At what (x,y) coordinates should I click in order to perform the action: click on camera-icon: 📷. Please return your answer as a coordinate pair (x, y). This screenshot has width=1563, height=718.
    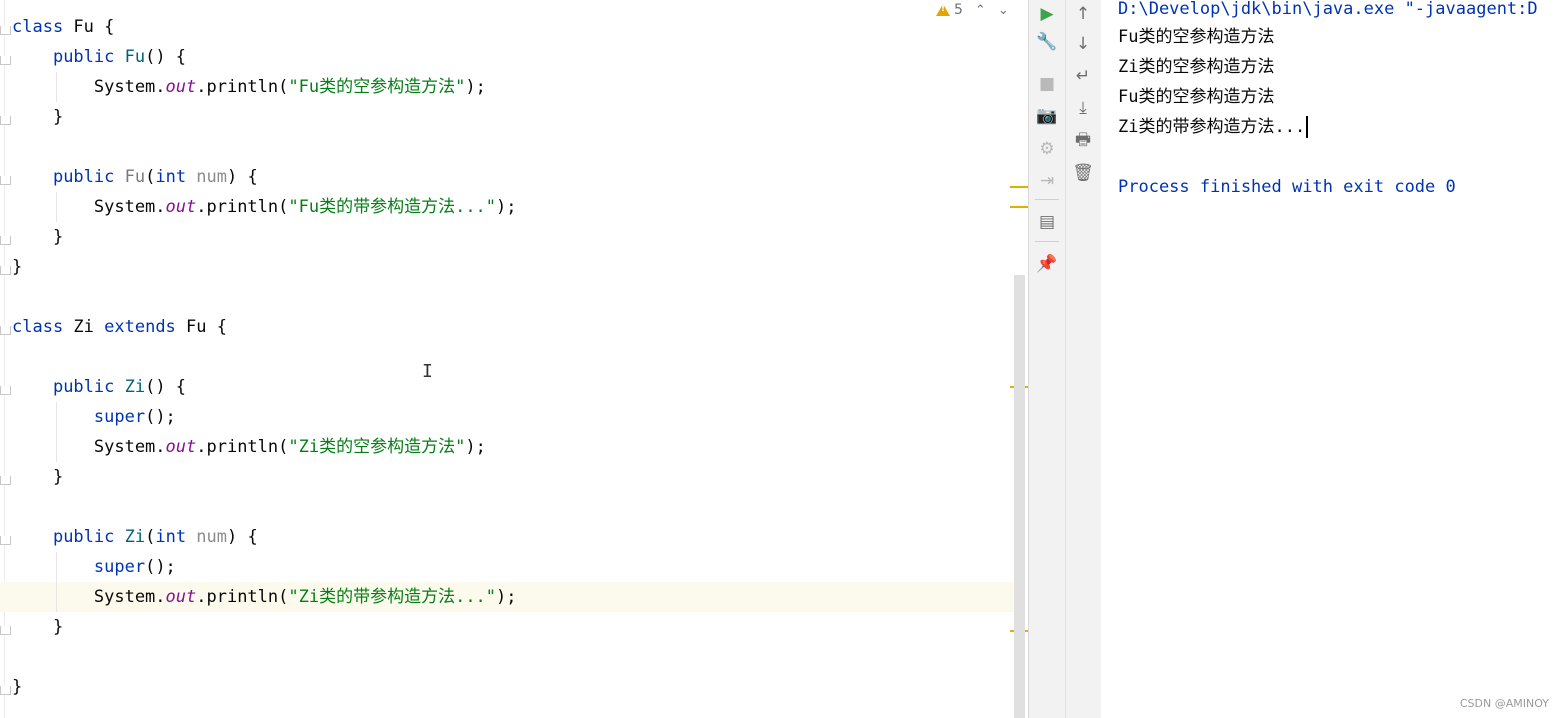
    Looking at the image, I should click on (1047, 116).